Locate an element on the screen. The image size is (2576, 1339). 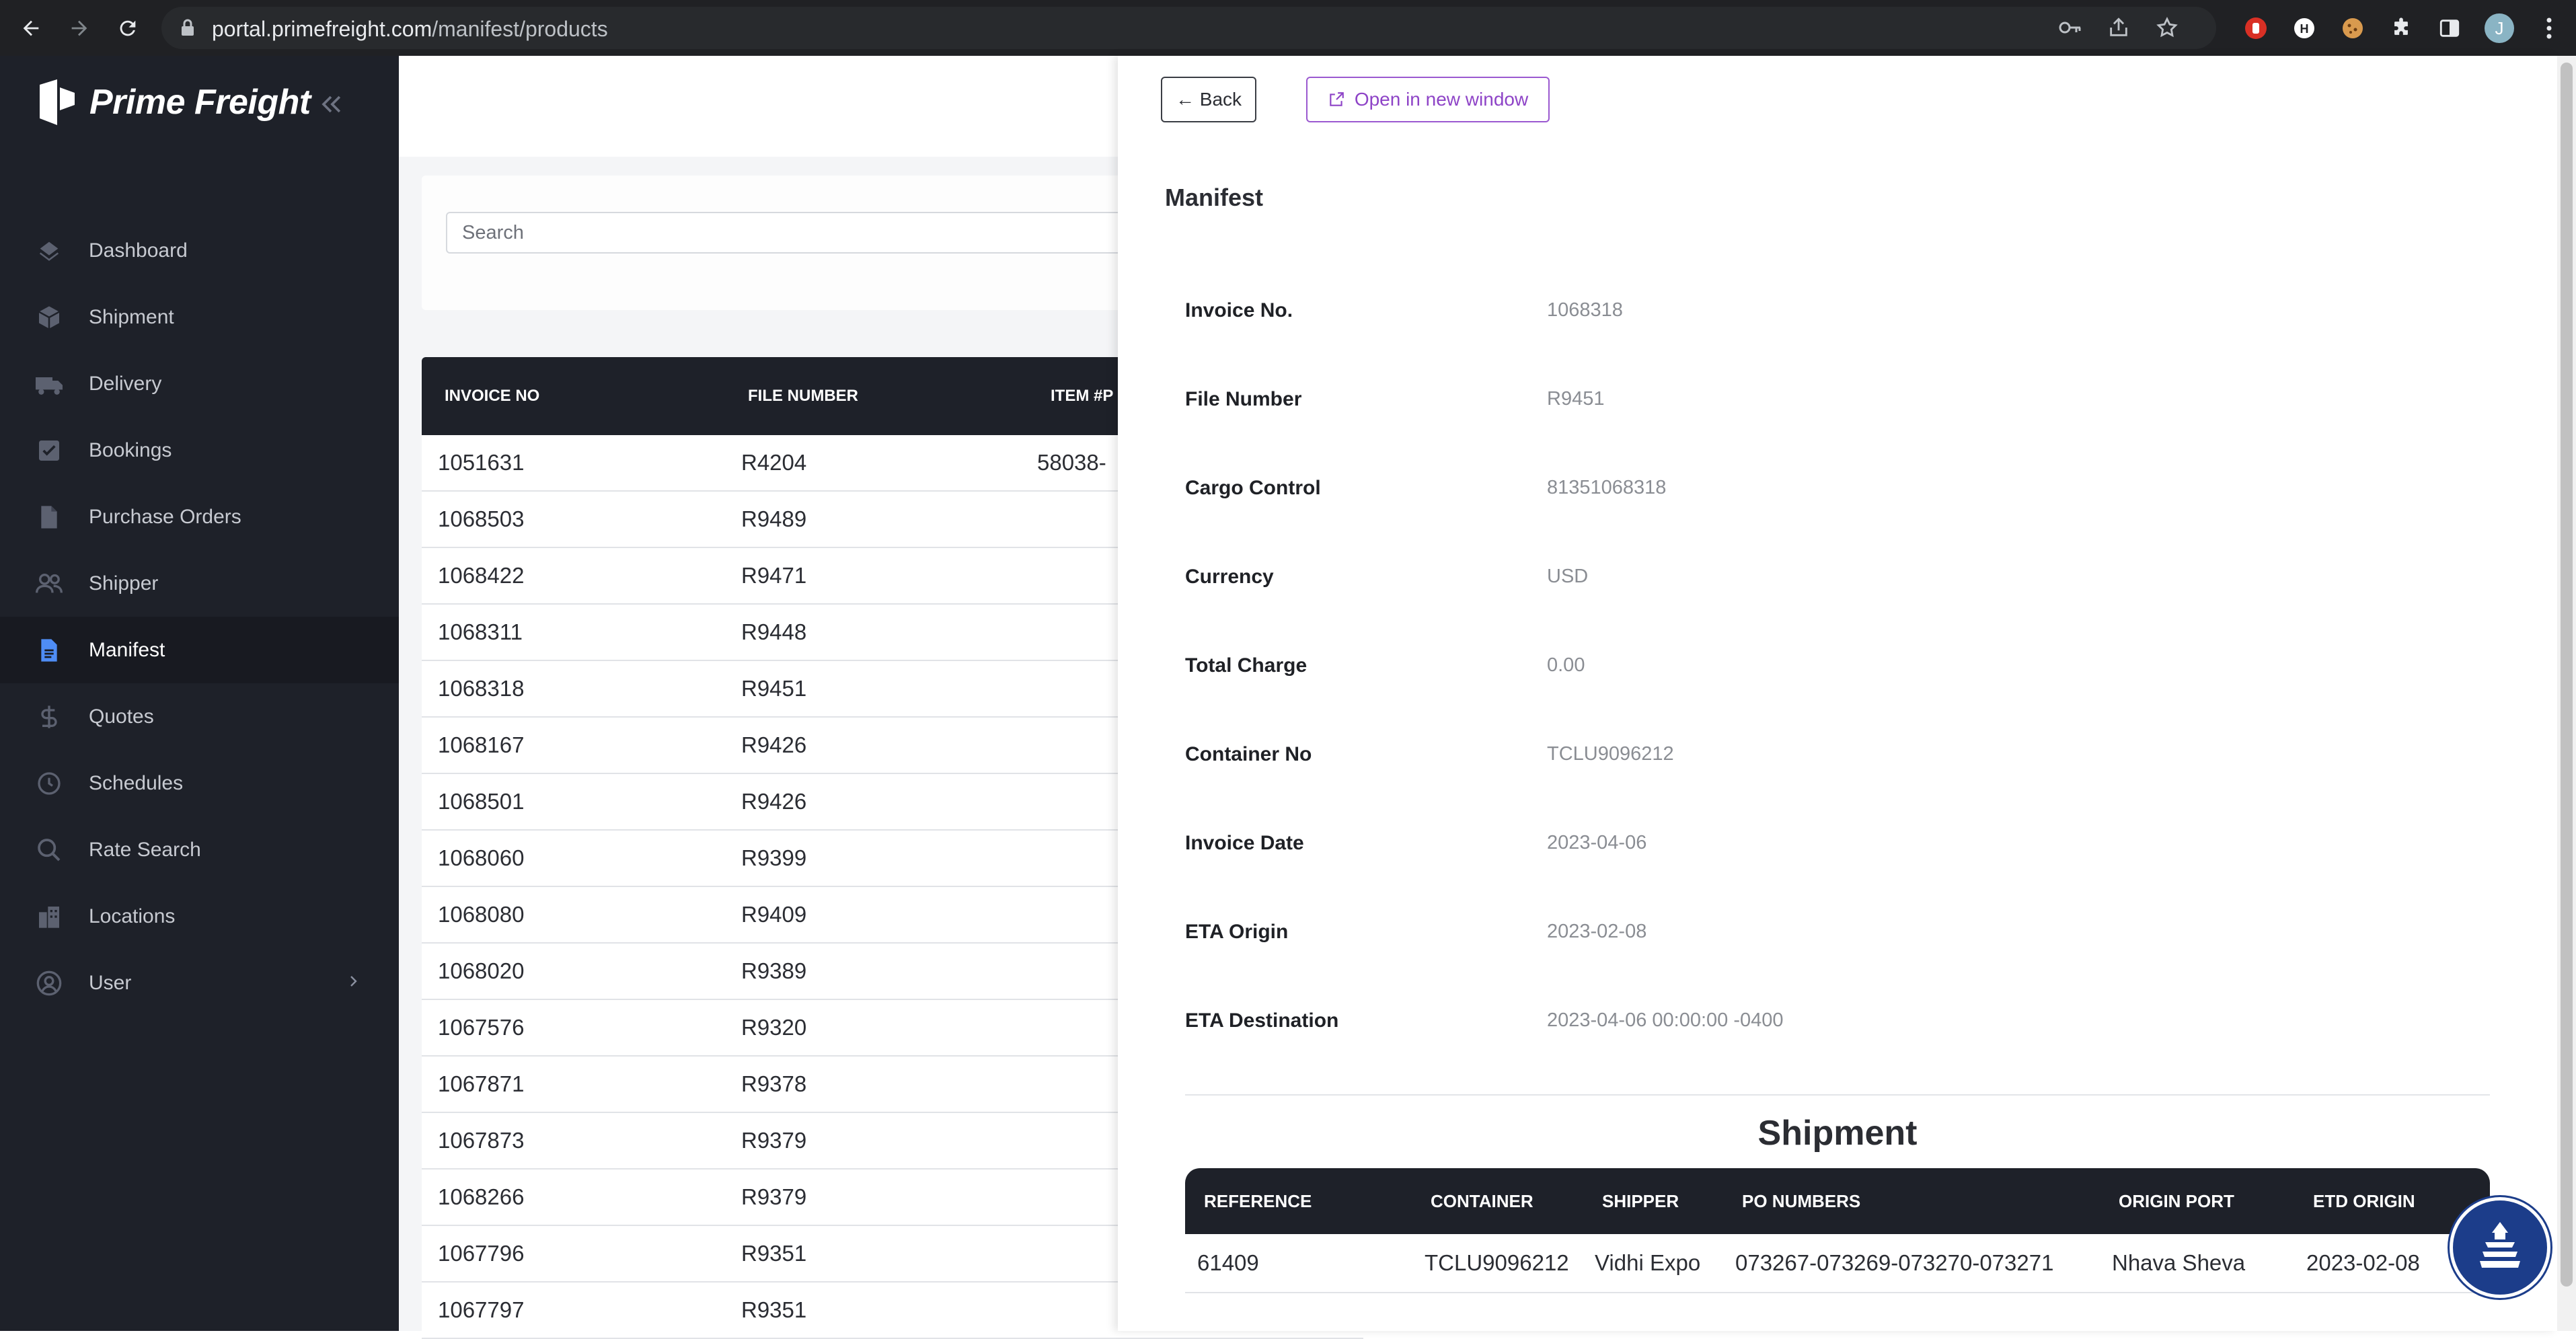
field-total-charge: Total Charge 0.00 is located at coordinates (1824, 698).